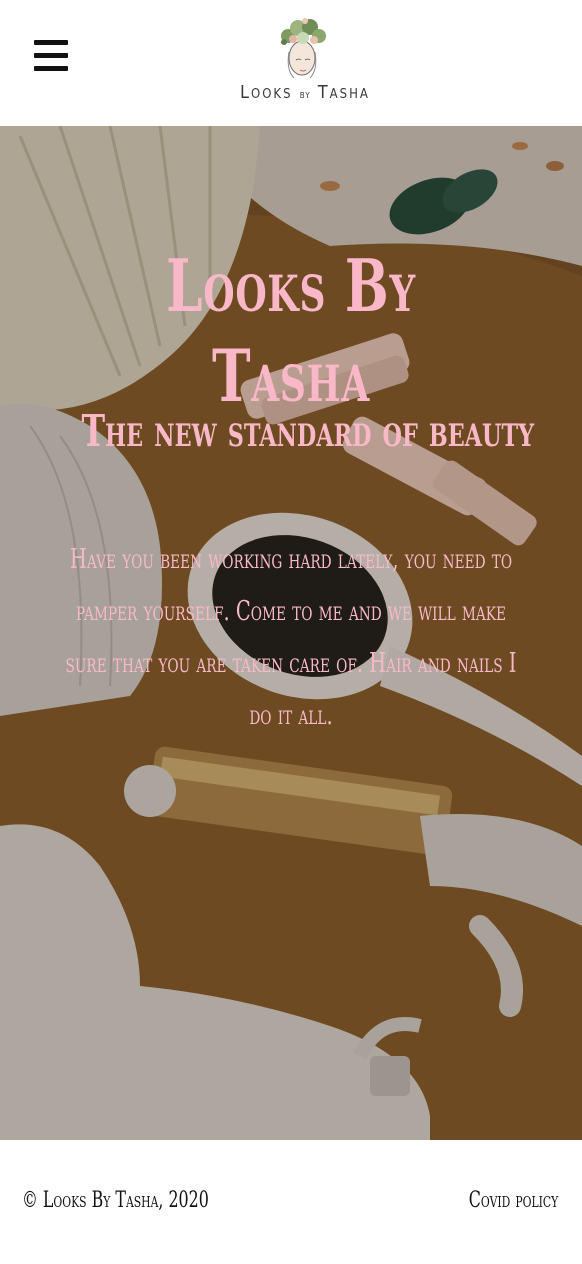  What do you see at coordinates (291, 1202) in the screenshot?
I see `site-footer: © Looks By Tasha, 2020 Covid policy` at bounding box center [291, 1202].